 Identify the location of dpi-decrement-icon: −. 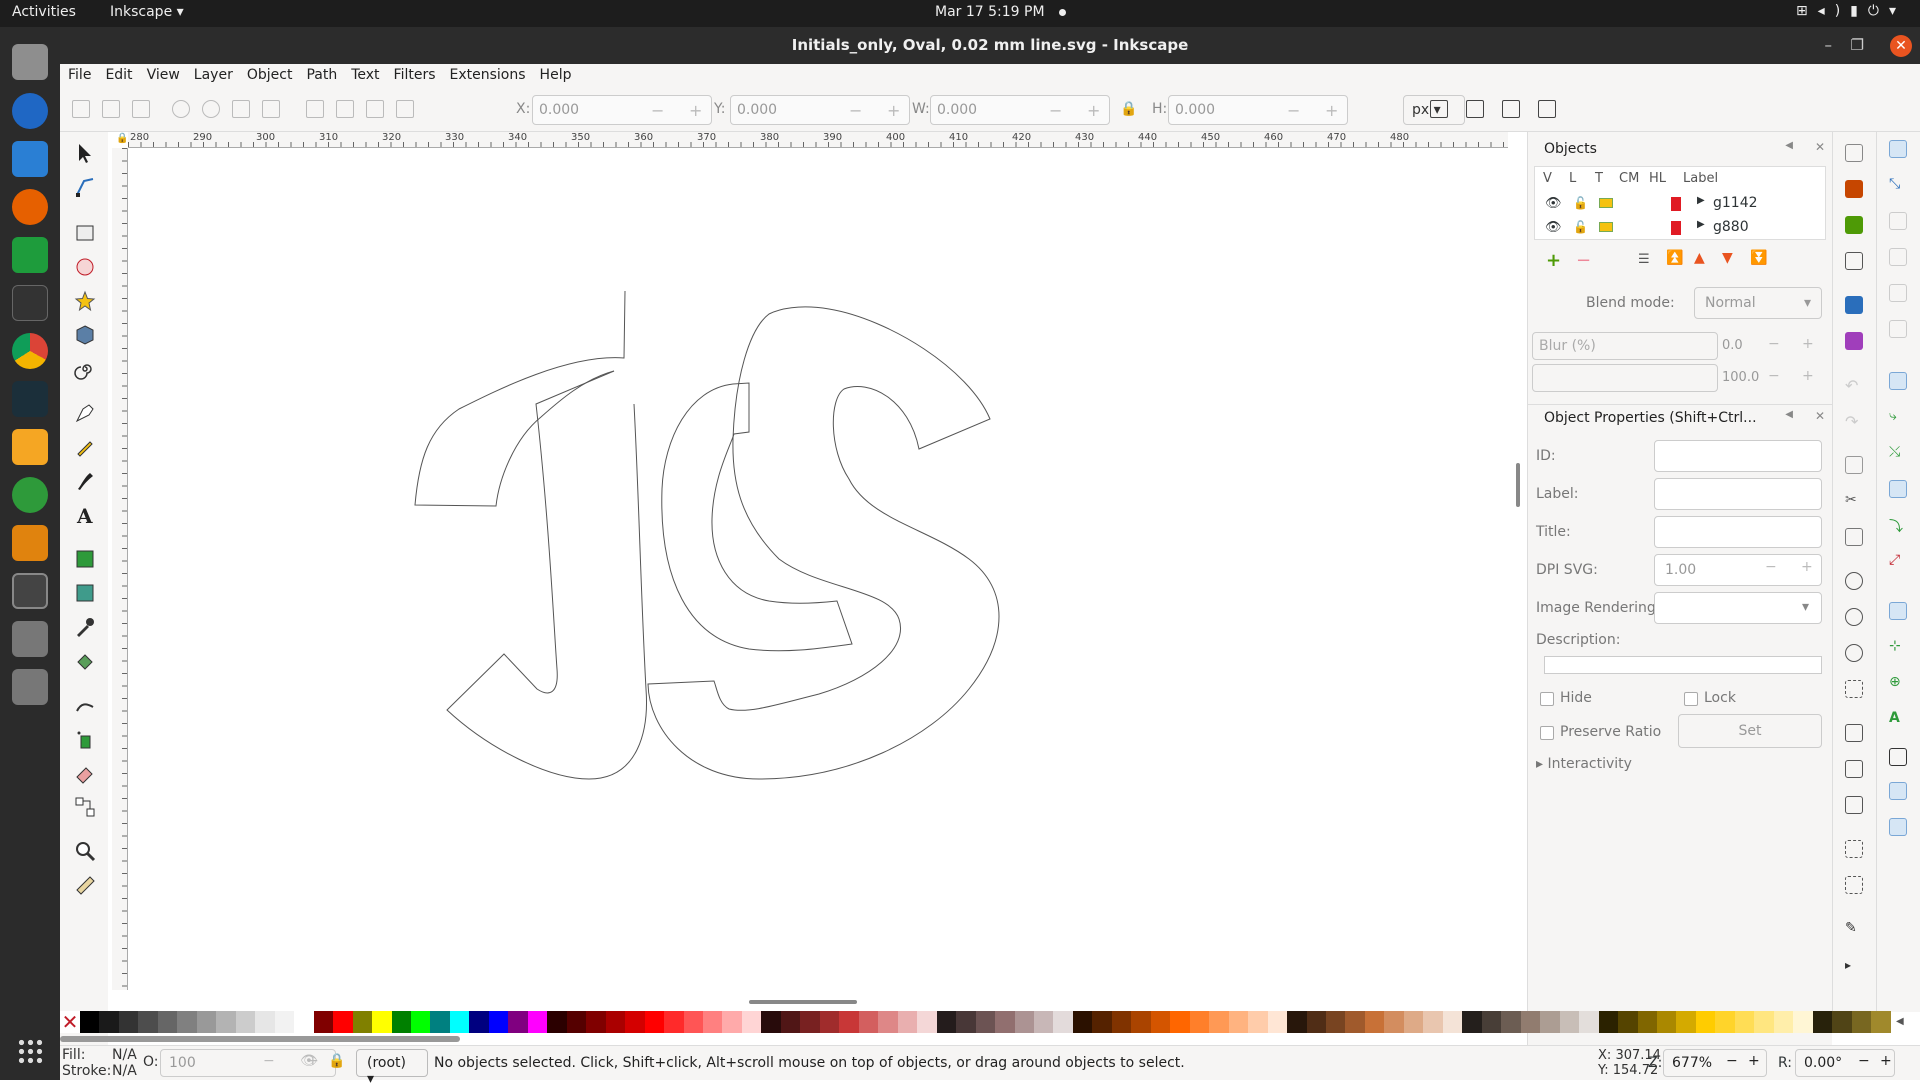
(1771, 567).